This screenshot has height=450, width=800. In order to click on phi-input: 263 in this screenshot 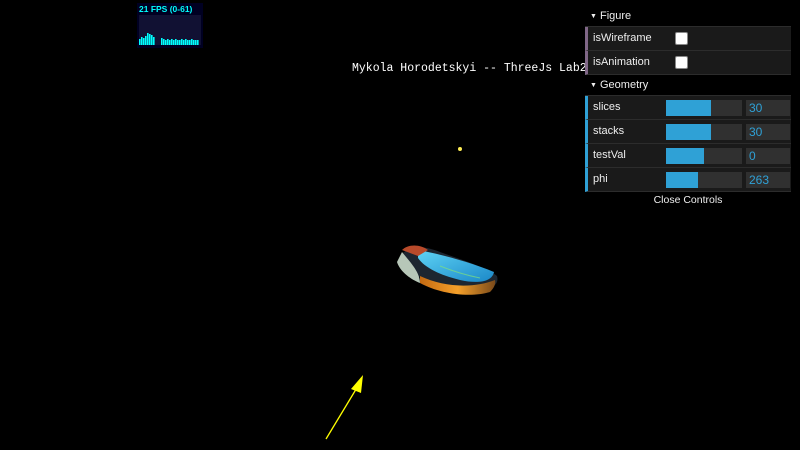, I will do `click(768, 180)`.